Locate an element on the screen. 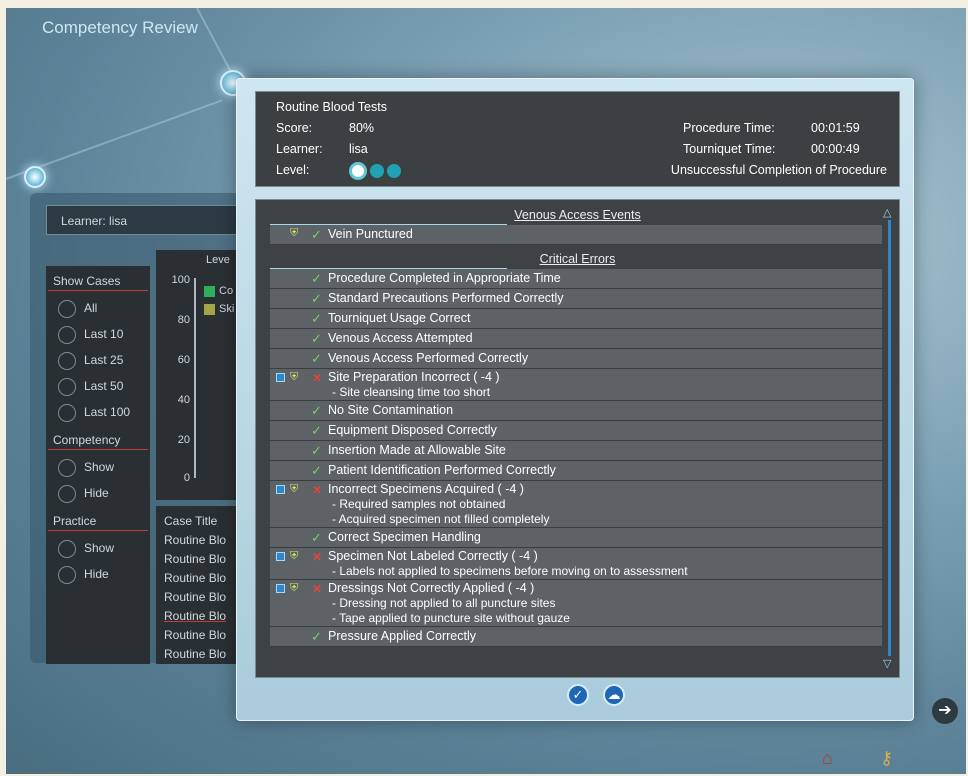 Image resolution: width=968 pixels, height=776 pixels. tourniquet-time-value: 00:00:49 is located at coordinates (835, 149).